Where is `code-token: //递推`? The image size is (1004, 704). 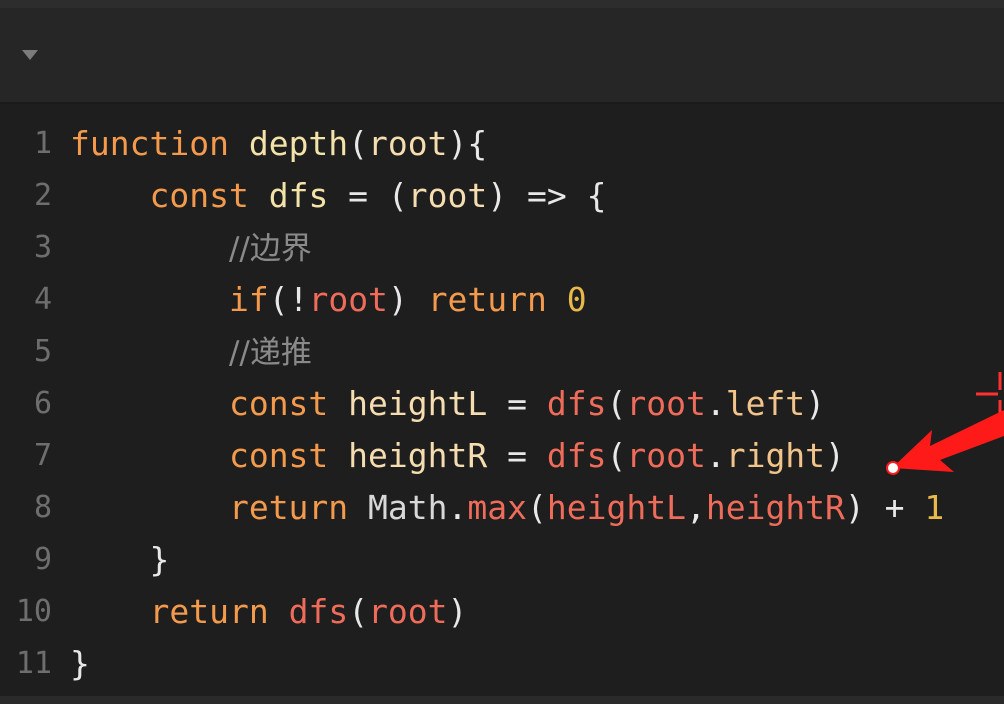
code-token: //递推 is located at coordinates (270, 353).